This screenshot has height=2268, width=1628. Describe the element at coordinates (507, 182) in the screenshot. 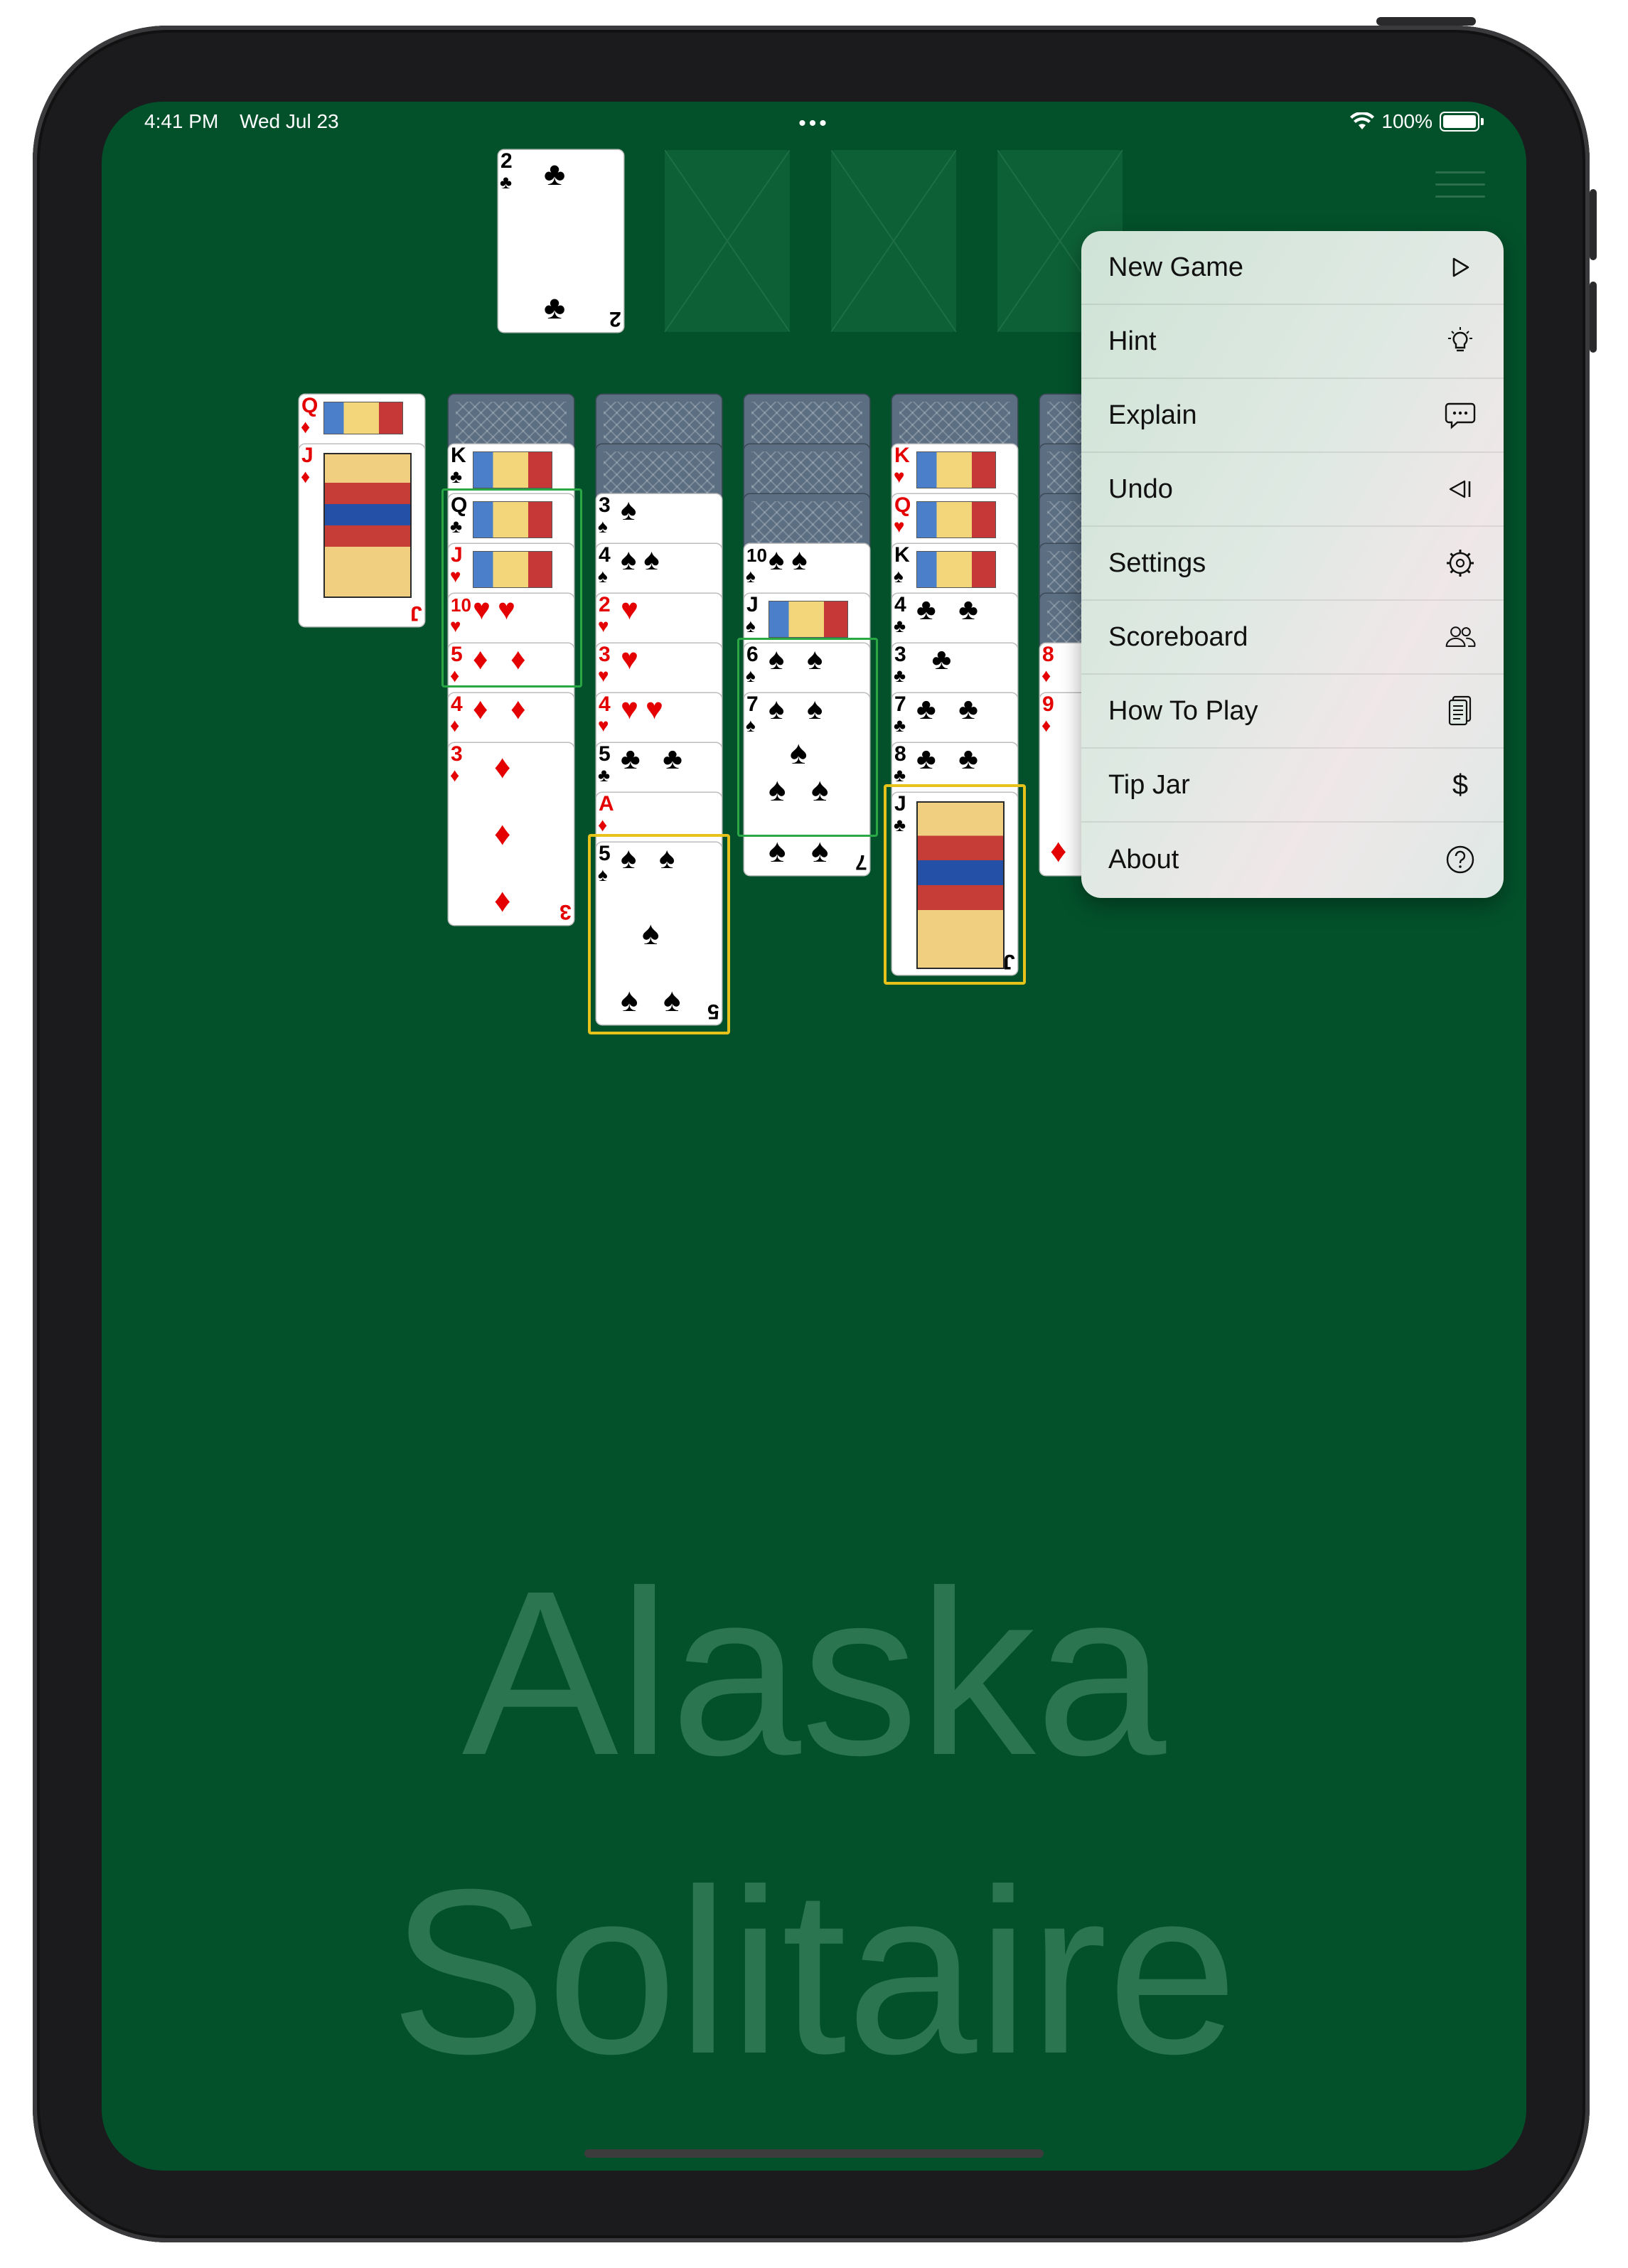

I see `card-suit: ♣` at that location.